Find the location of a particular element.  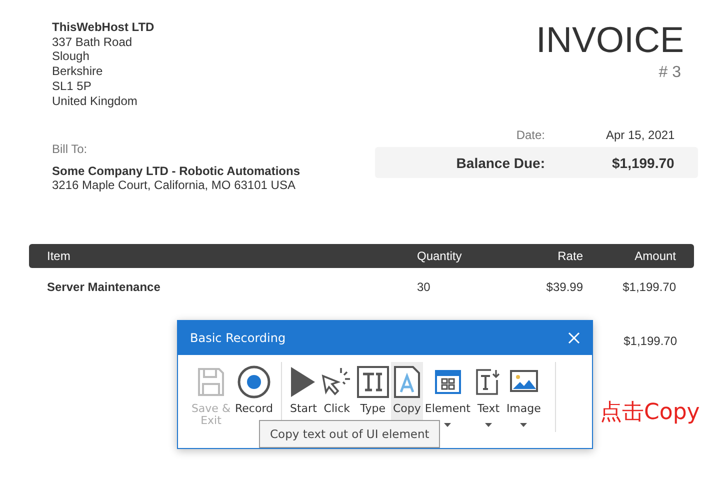

company-address-line: Berkshire is located at coordinates (78, 71).